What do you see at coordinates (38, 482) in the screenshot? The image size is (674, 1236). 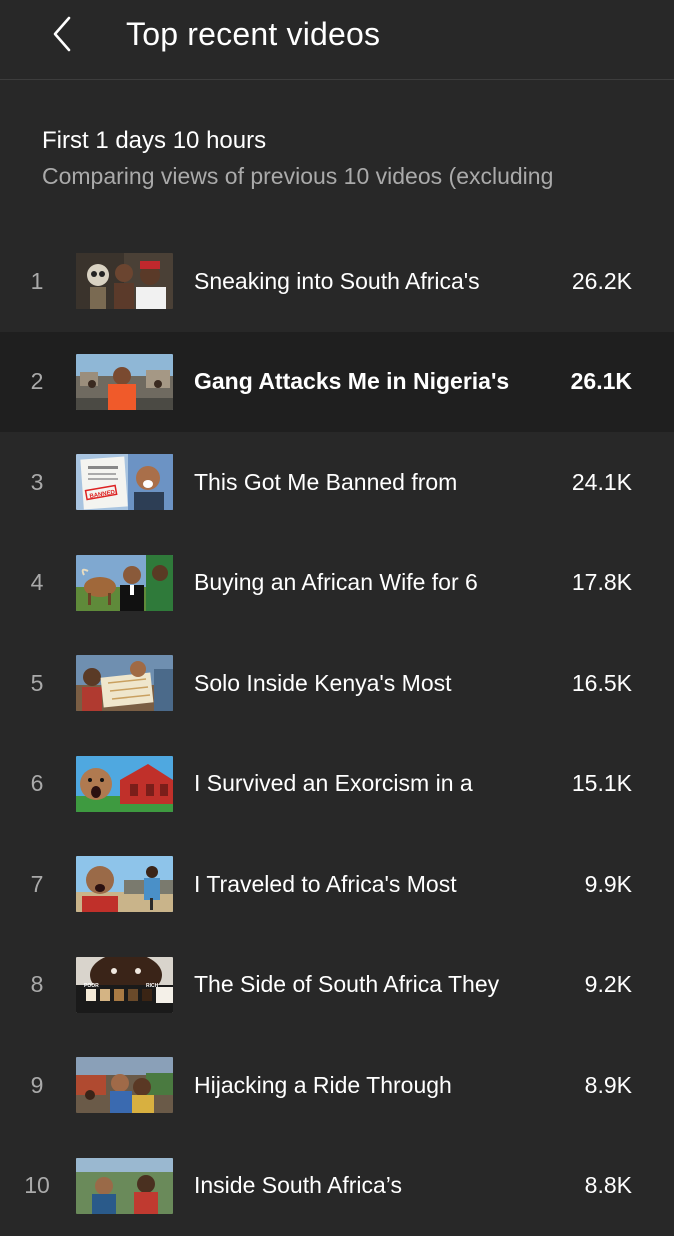 I see `rank-number: 3` at bounding box center [38, 482].